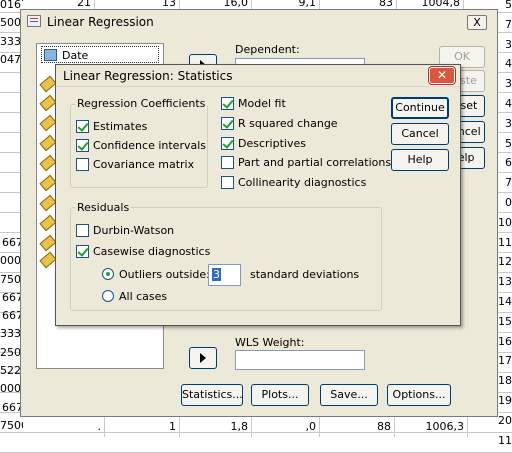 The height and width of the screenshot is (453, 512). What do you see at coordinates (262, 103) in the screenshot?
I see `model-fit-label: Model fit` at bounding box center [262, 103].